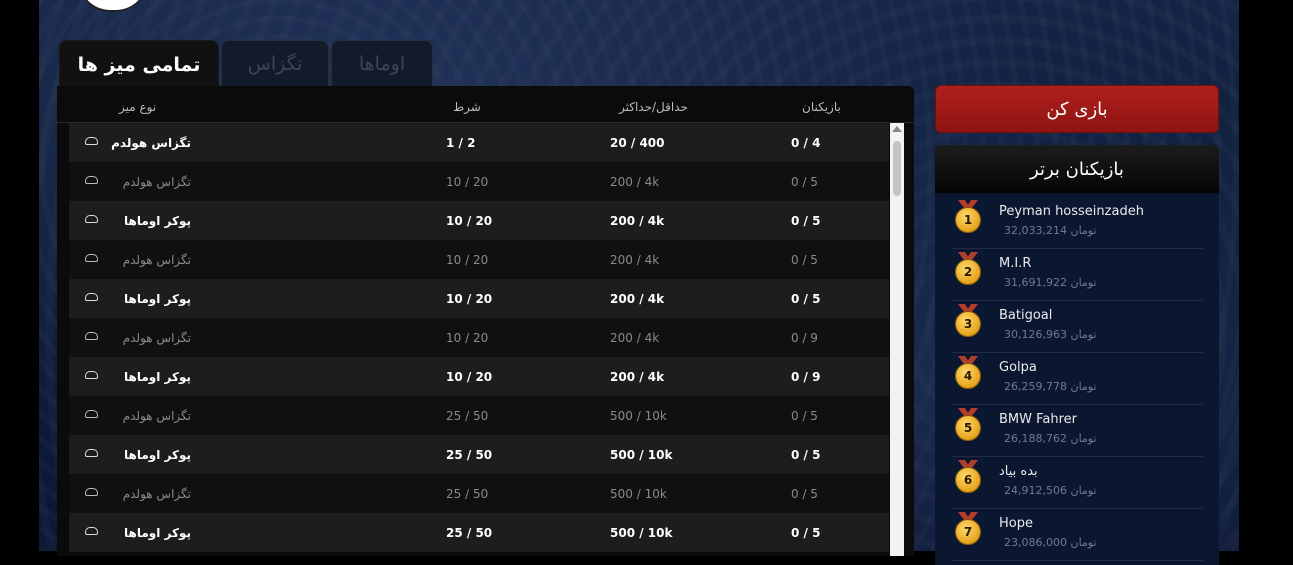  Describe the element at coordinates (1077, 274) in the screenshot. I see `top-player-item: 2 M.I.R 31,691,922 تومان` at that location.